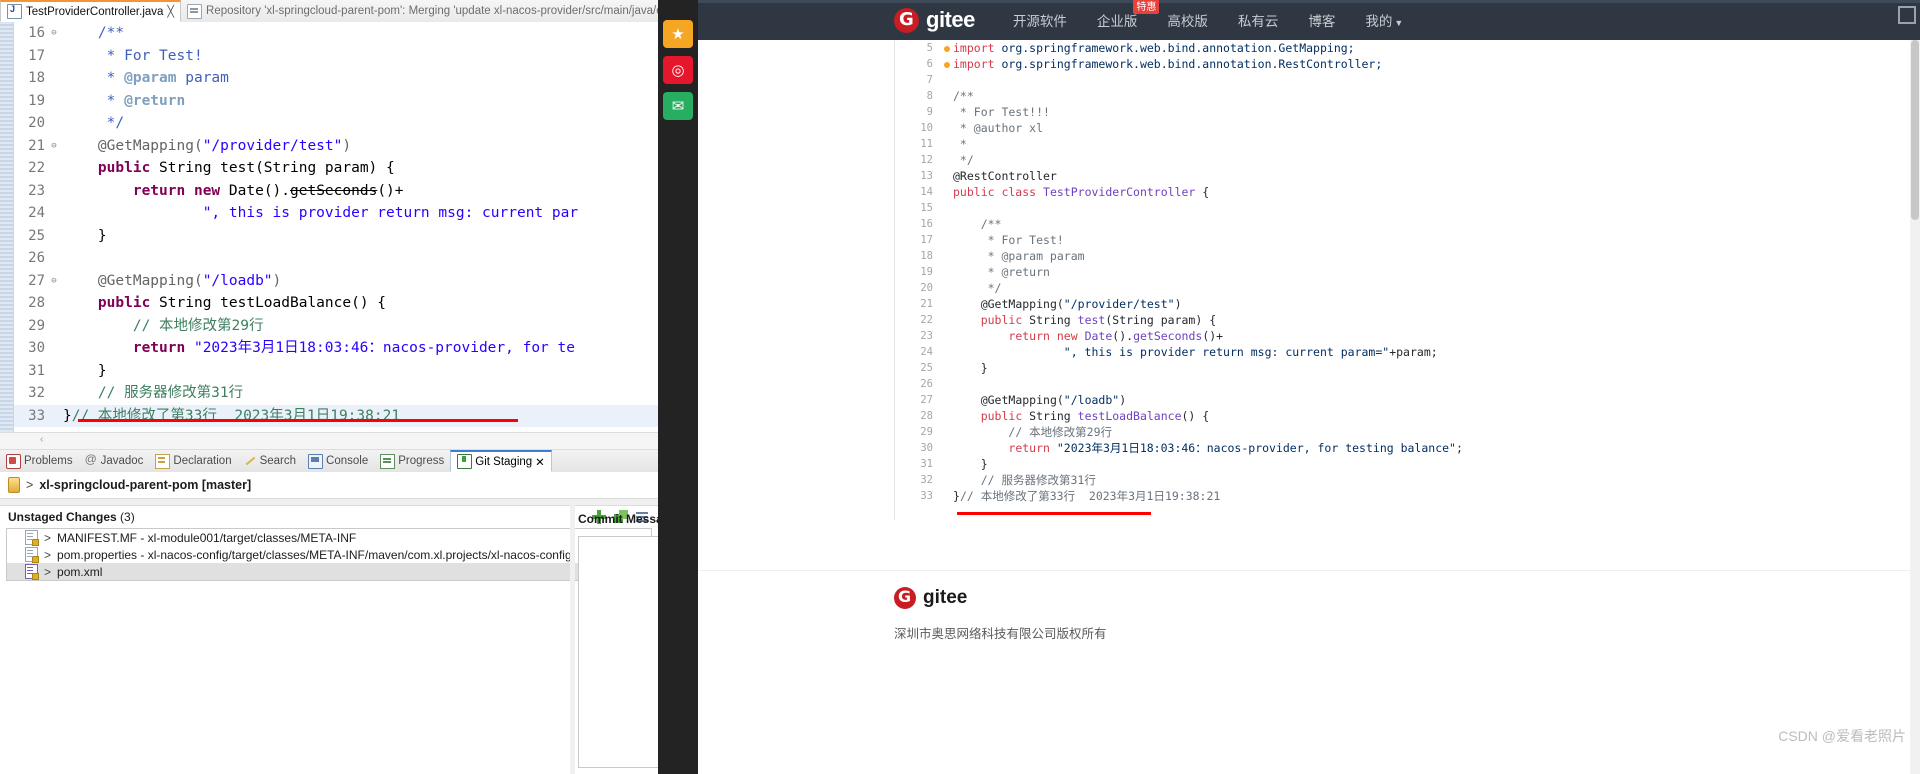  I want to click on tab-search: Search, so click(270, 461).